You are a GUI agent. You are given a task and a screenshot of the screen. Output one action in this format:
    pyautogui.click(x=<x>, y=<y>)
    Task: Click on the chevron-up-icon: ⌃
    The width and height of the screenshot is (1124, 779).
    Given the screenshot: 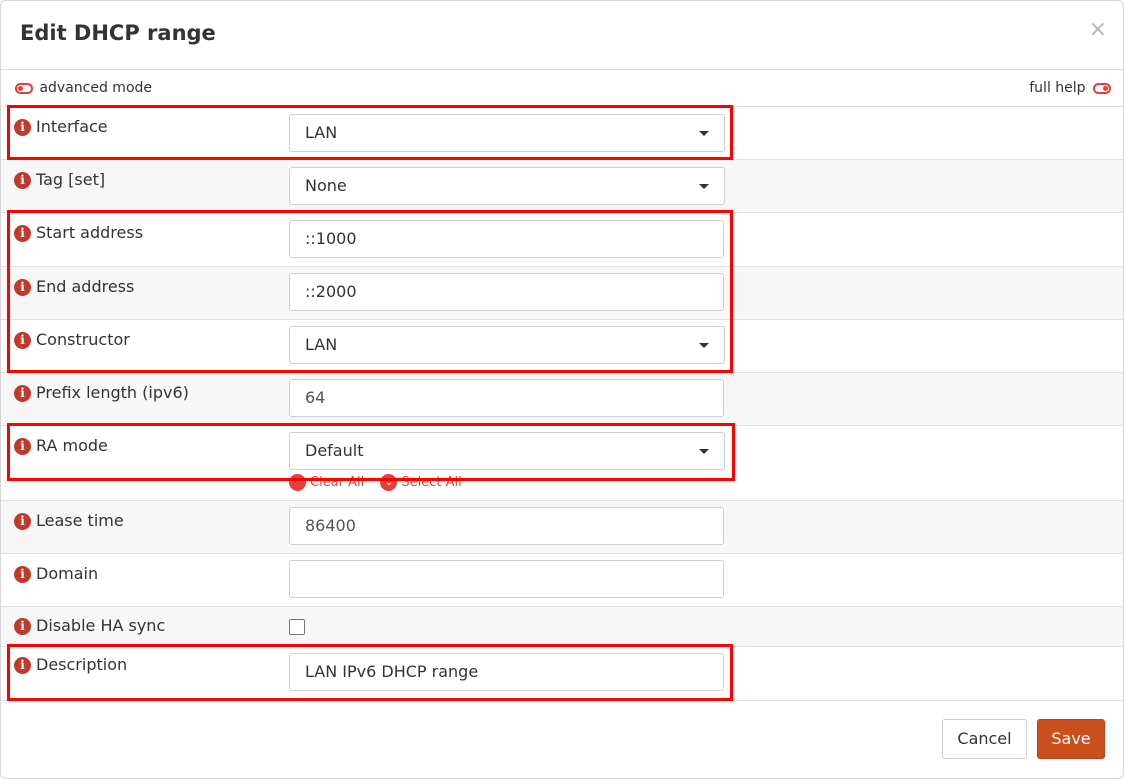 What is the action you would take?
    pyautogui.click(x=297, y=482)
    